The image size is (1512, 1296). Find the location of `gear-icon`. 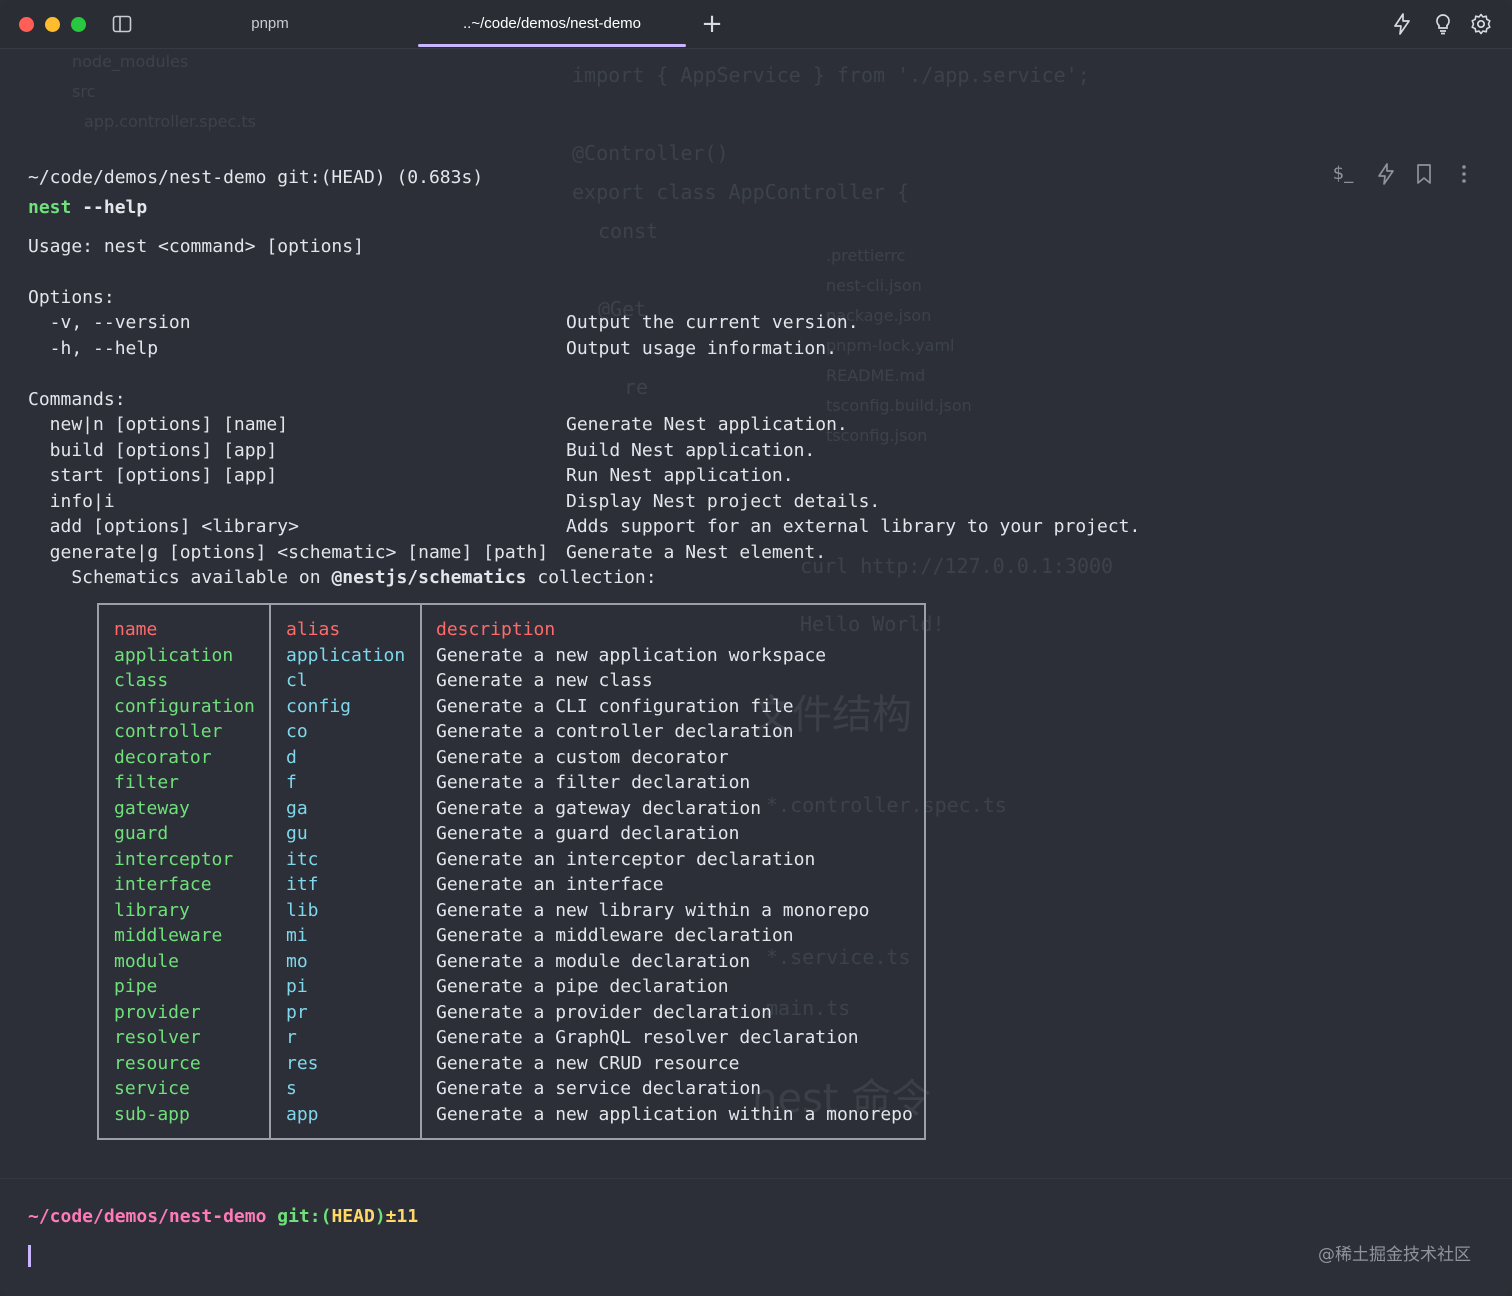

gear-icon is located at coordinates (1481, 24).